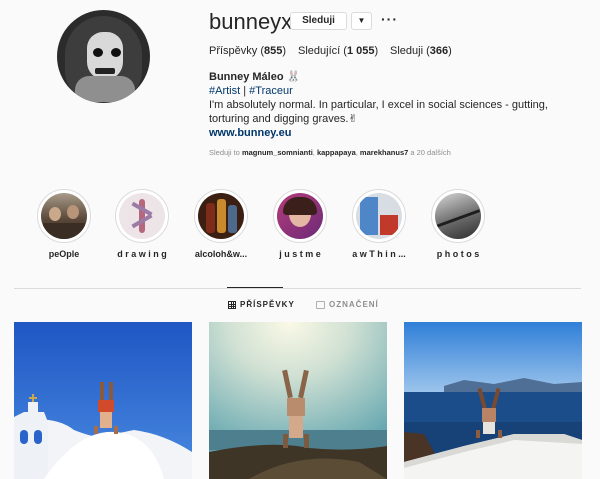 Image resolution: width=600 pixels, height=479 pixels. Describe the element at coordinates (232, 304) in the screenshot. I see `grid-icon` at that location.